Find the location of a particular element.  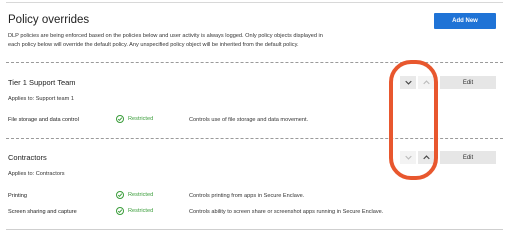

bottom-divider is located at coordinates (254, 229).